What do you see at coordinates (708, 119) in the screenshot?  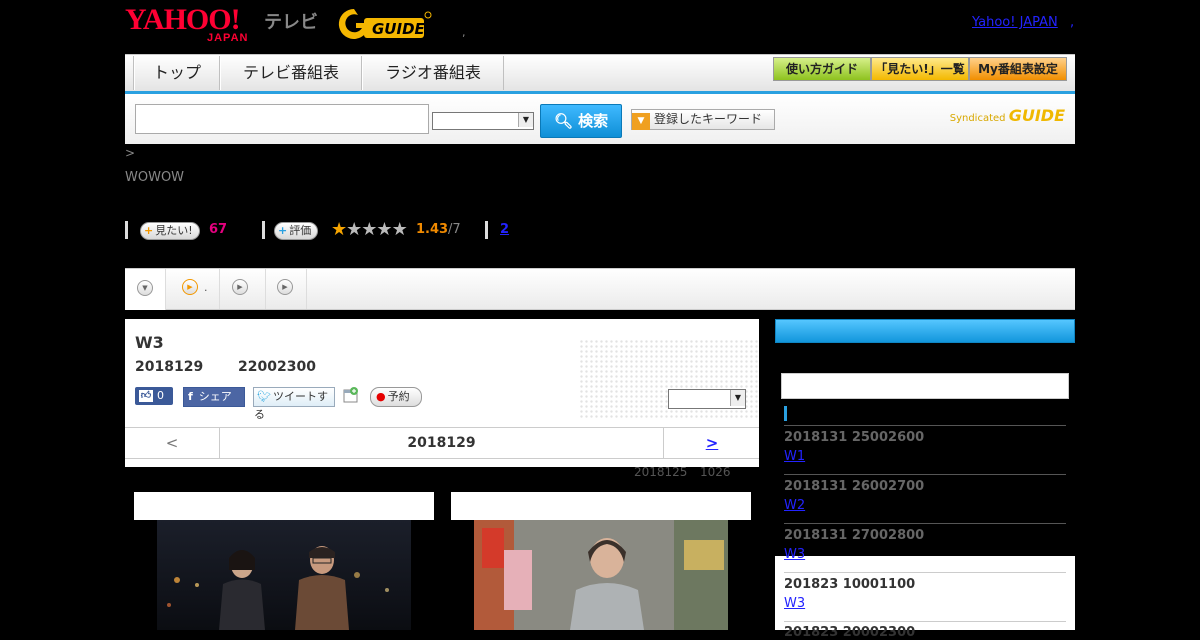 I see `saved-keywords-label: 登録したキーワード` at bounding box center [708, 119].